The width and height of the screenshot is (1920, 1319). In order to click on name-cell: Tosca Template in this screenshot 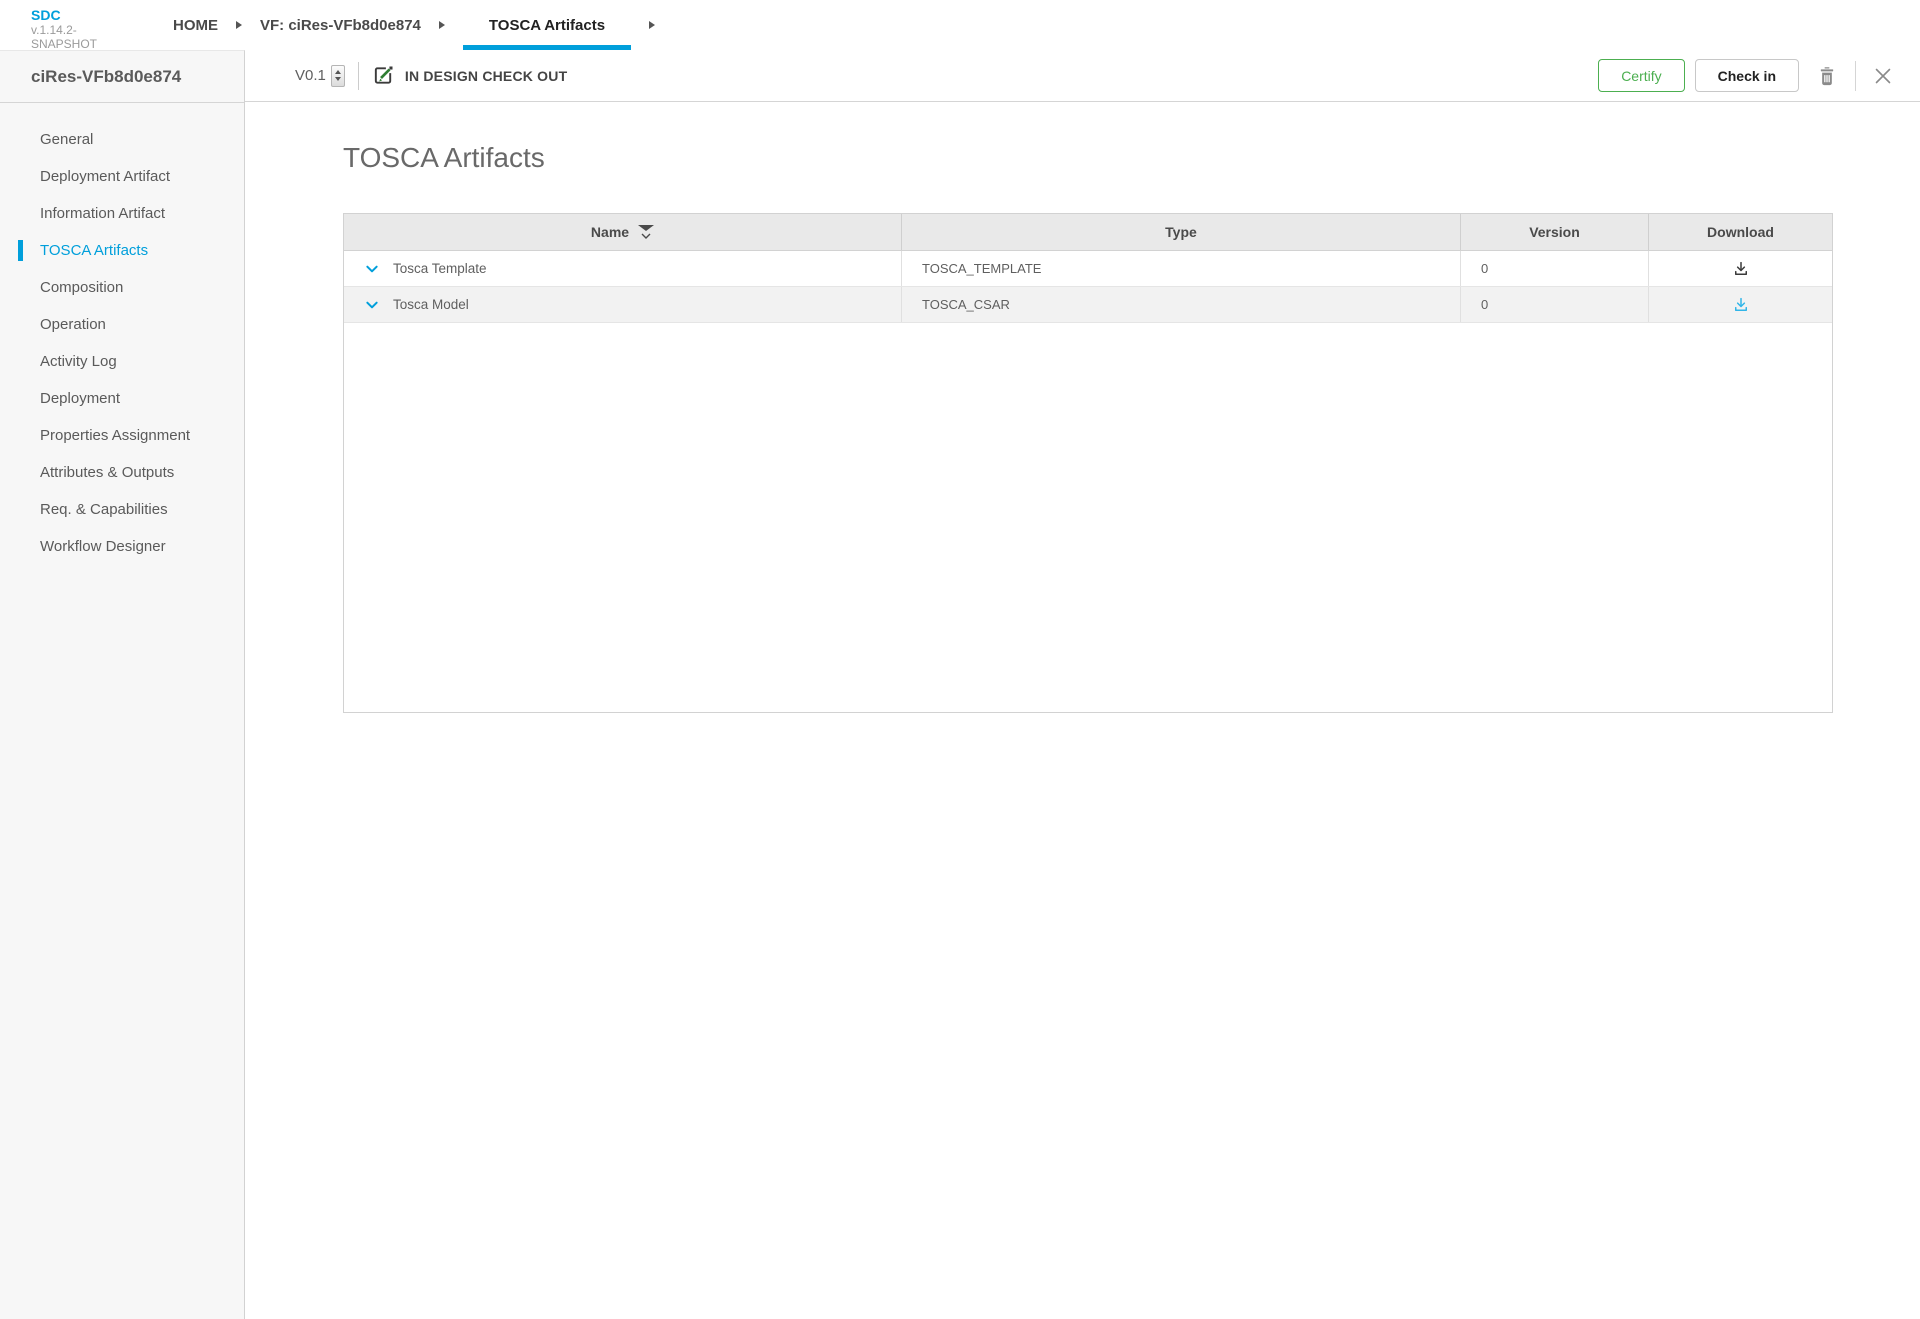, I will do `click(623, 268)`.